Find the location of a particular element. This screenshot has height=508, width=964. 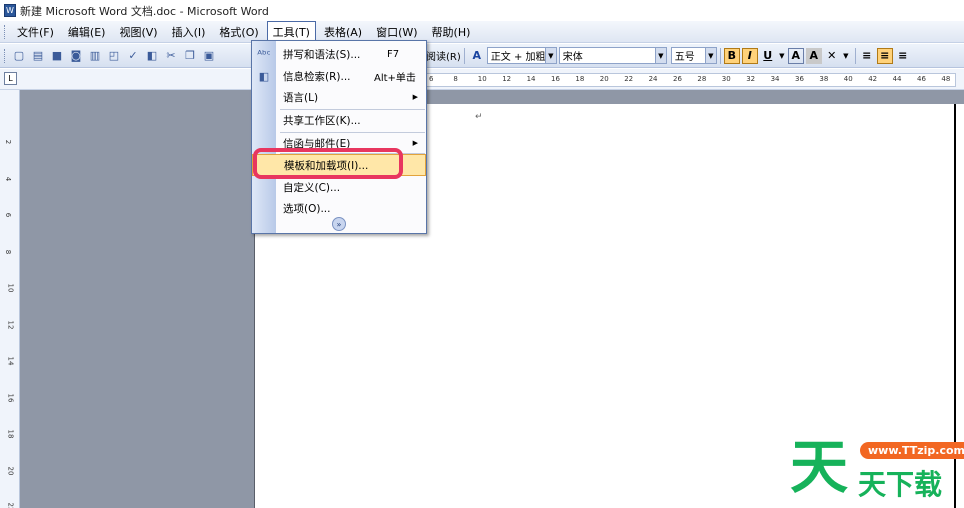

spellcheck-toolbar-icon: ✓ is located at coordinates (133, 56).